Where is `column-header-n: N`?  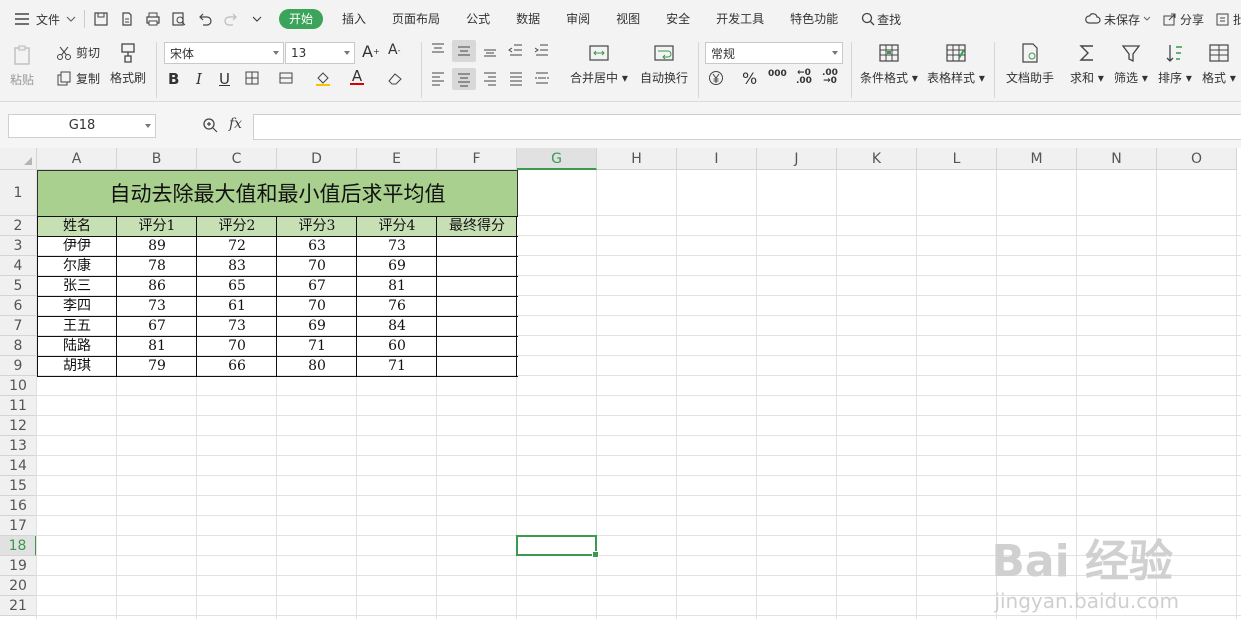 column-header-n: N is located at coordinates (1117, 159).